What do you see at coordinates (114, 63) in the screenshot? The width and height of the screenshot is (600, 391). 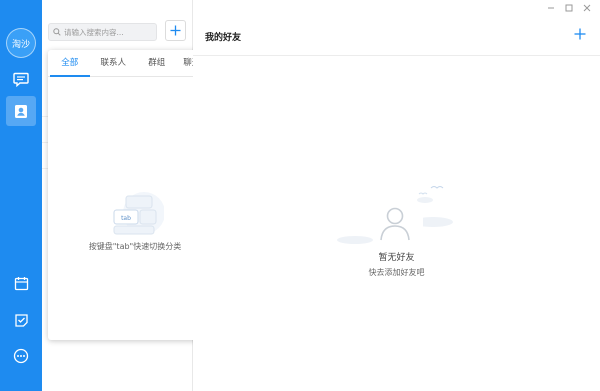 I see `tab-contacts: 联系人` at bounding box center [114, 63].